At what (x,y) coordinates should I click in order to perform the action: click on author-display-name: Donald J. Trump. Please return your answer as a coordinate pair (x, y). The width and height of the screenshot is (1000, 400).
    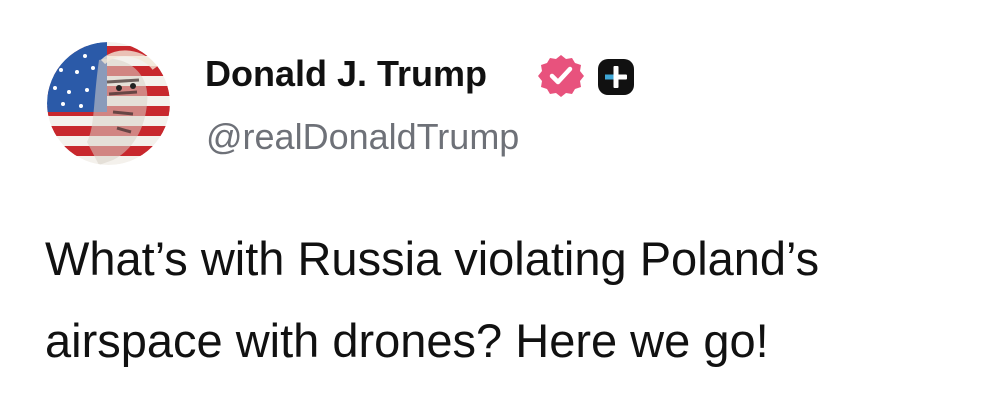
    Looking at the image, I should click on (346, 74).